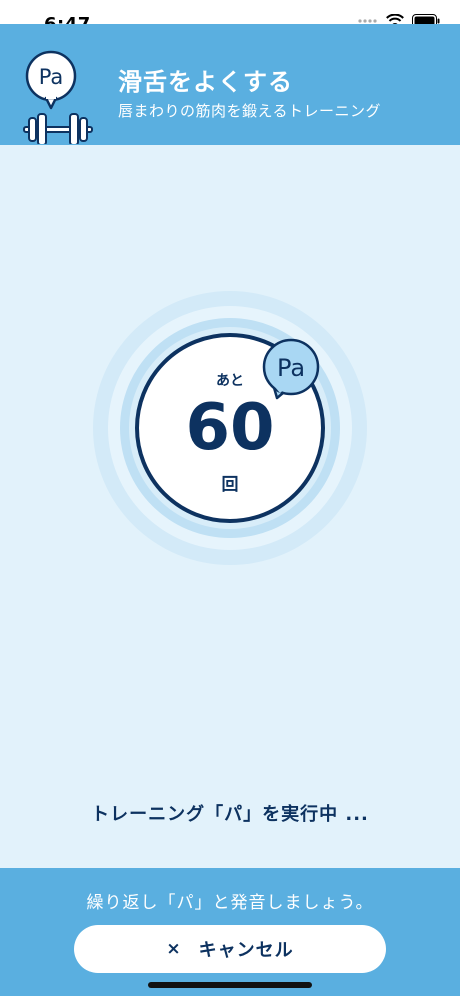  What do you see at coordinates (246, 950) in the screenshot?
I see `cancel-label: キャンセル` at bounding box center [246, 950].